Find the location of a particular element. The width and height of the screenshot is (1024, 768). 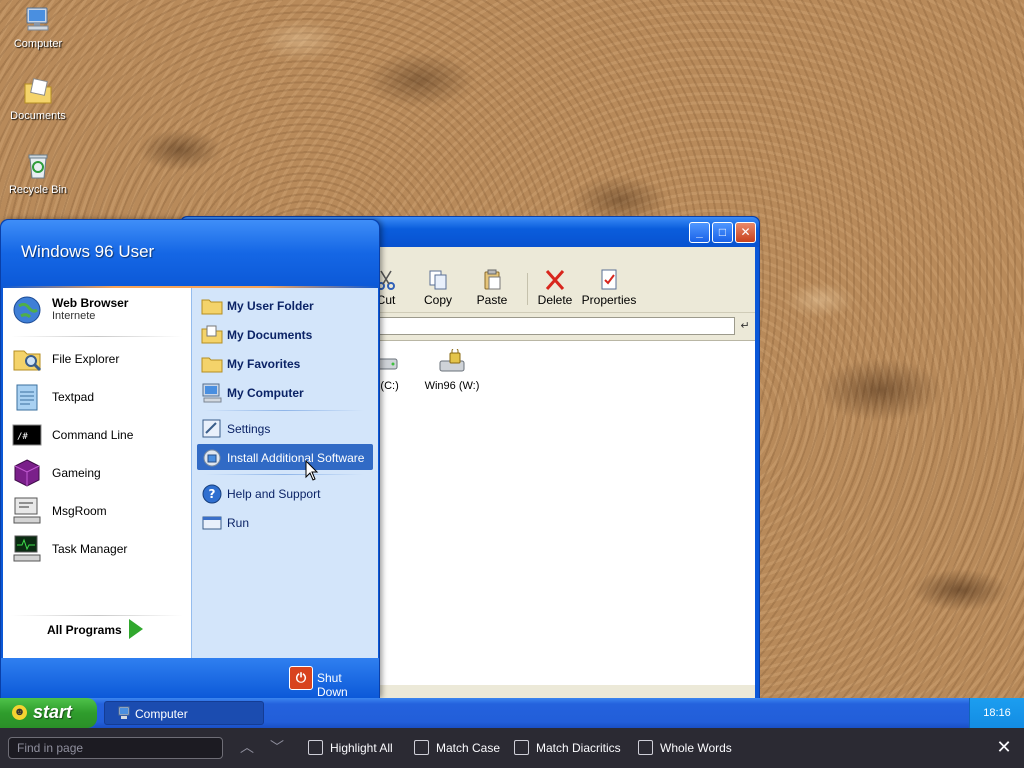

delete-button: Delete is located at coordinates (555, 288).